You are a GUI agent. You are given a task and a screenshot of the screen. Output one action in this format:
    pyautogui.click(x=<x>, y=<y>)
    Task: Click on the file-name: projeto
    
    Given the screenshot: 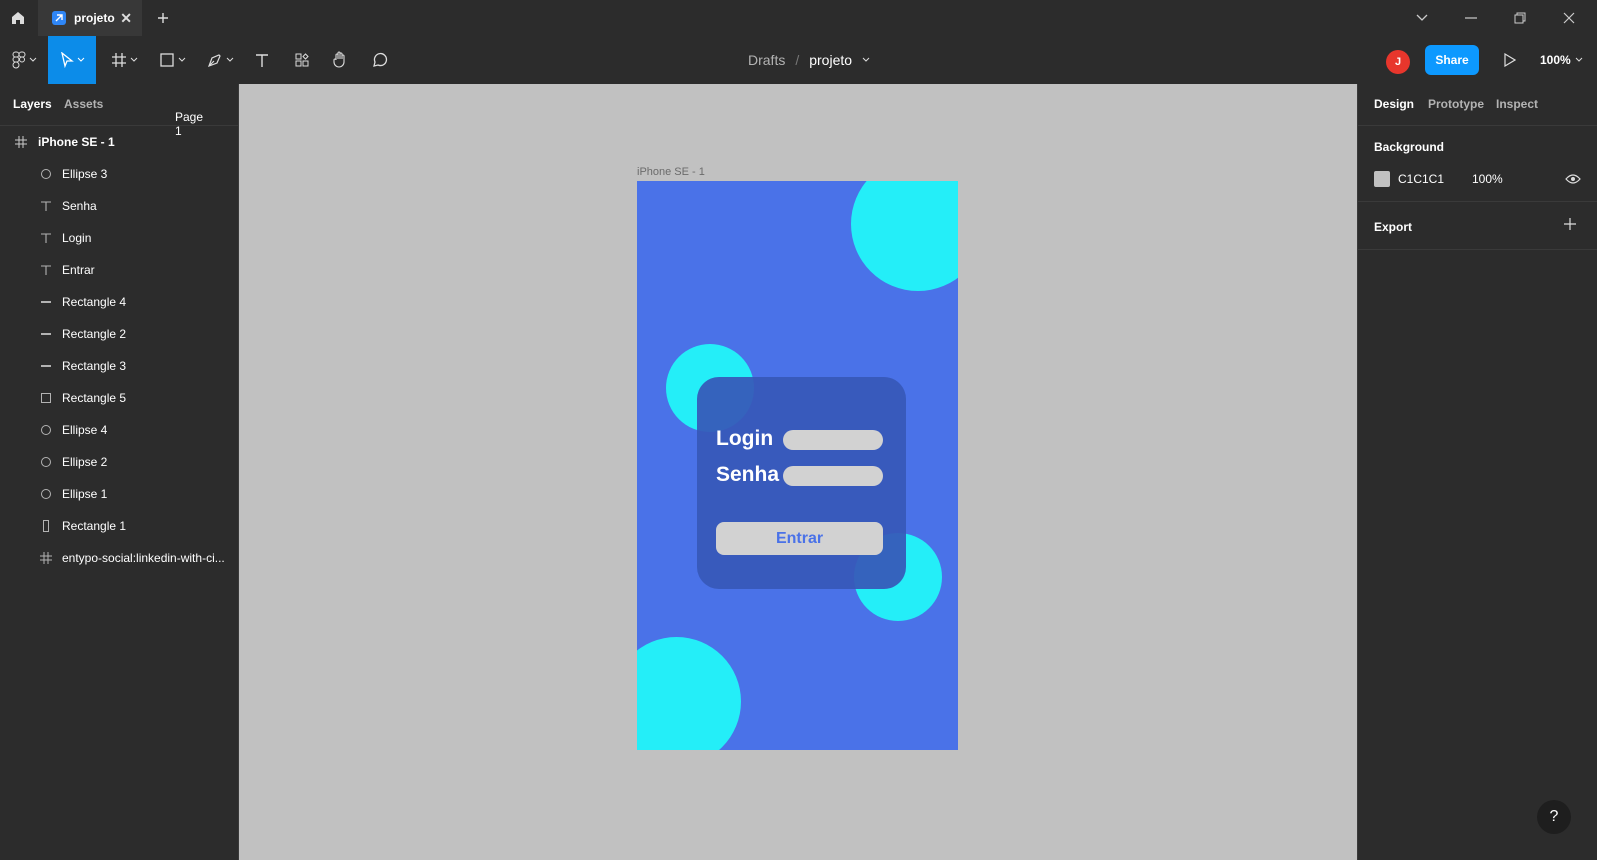 What is the action you would take?
    pyautogui.click(x=830, y=60)
    